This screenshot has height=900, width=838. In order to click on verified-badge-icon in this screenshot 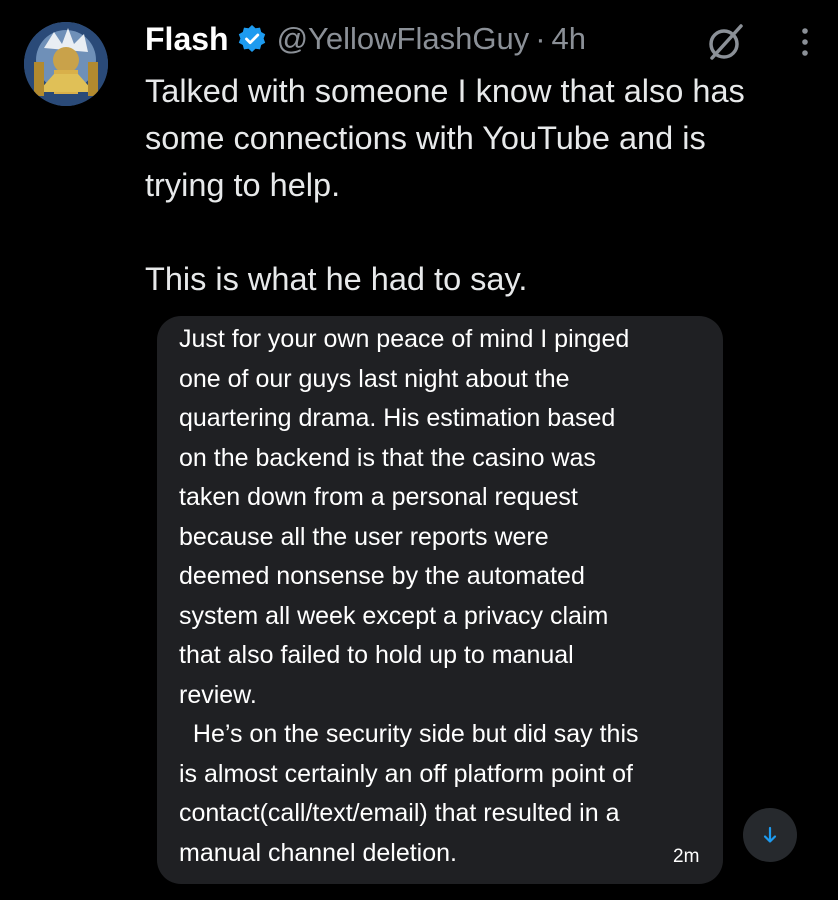, I will do `click(252, 39)`.